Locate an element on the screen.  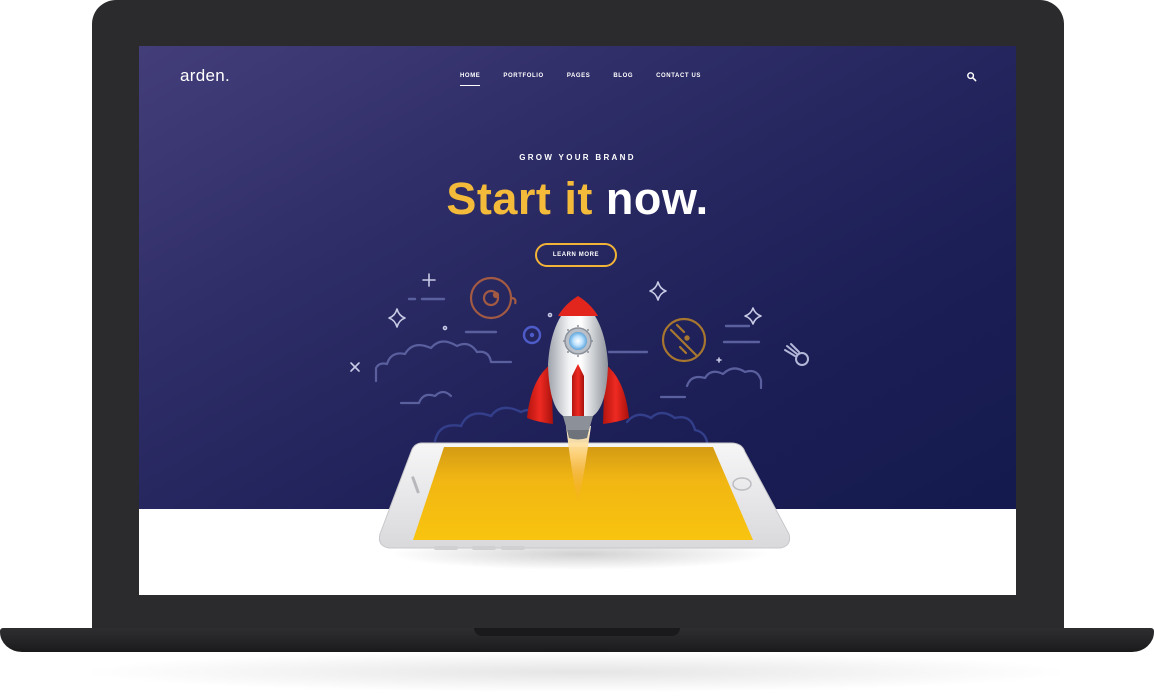
hero-headline: Start it now. is located at coordinates (577, 199).